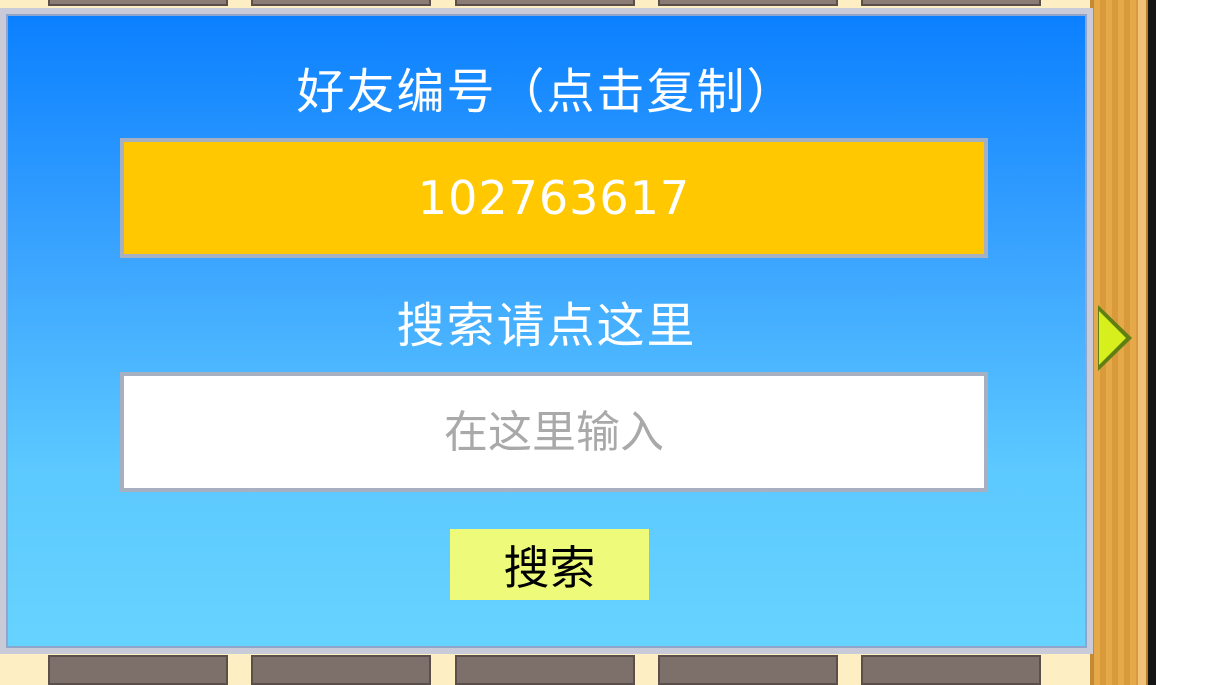 The height and width of the screenshot is (685, 1220). What do you see at coordinates (554, 198) in the screenshot?
I see `friend-id-copy-box: 102763617` at bounding box center [554, 198].